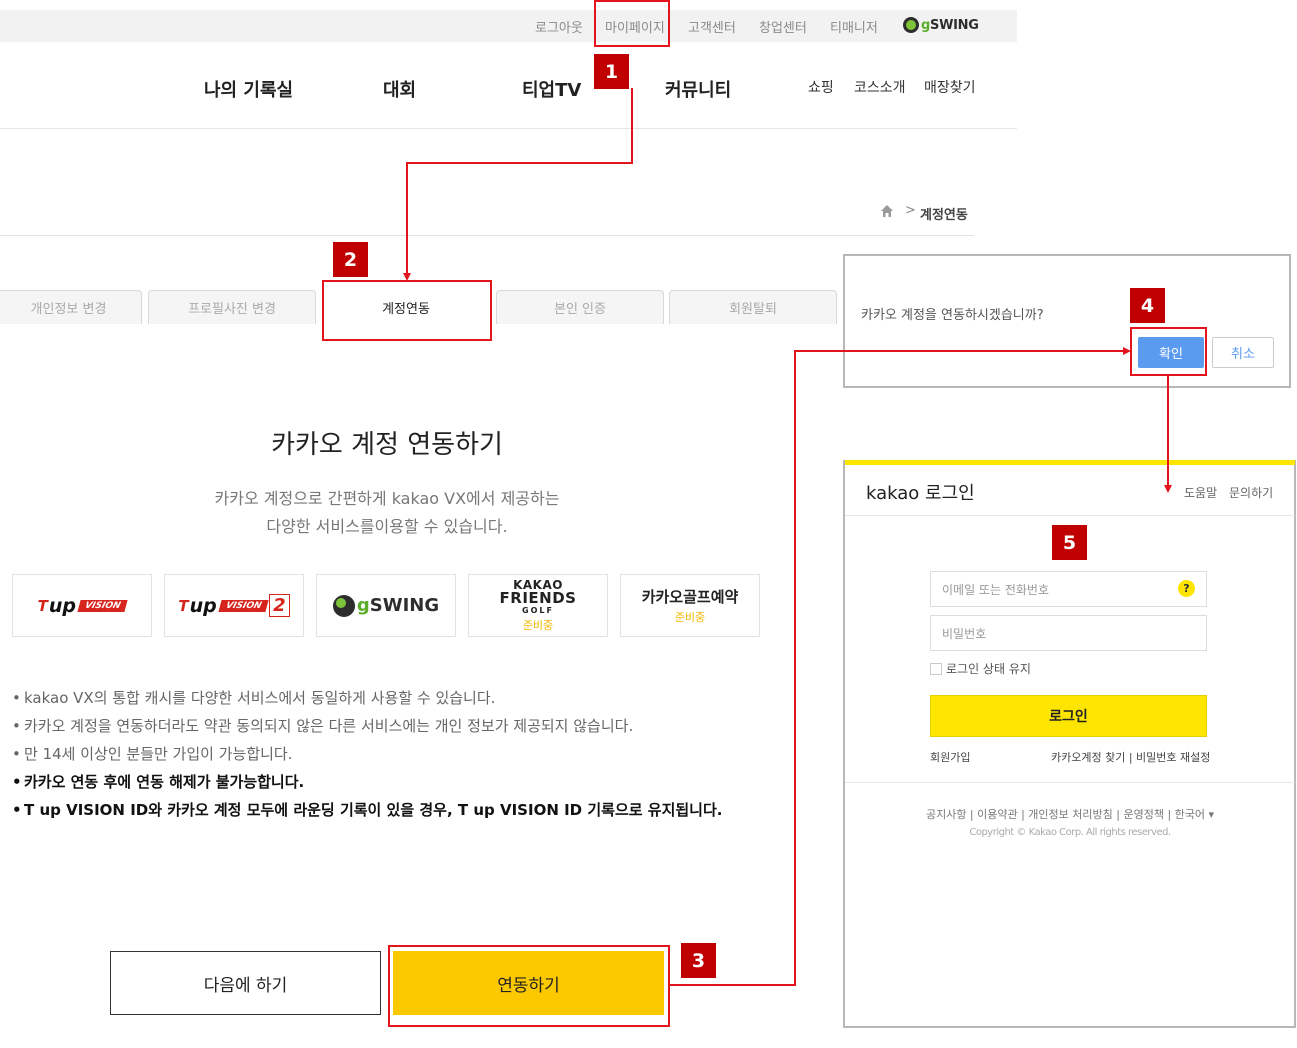 The width and height of the screenshot is (1297, 1048). Describe the element at coordinates (248, 89) in the screenshot. I see `nav-my-records: 나의 기록실` at that location.